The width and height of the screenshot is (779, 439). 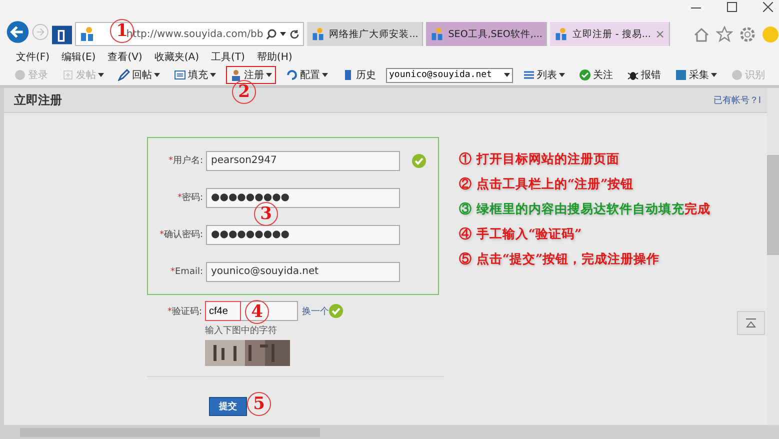 What do you see at coordinates (307, 75) in the screenshot?
I see `toolbar-button: 配置` at bounding box center [307, 75].